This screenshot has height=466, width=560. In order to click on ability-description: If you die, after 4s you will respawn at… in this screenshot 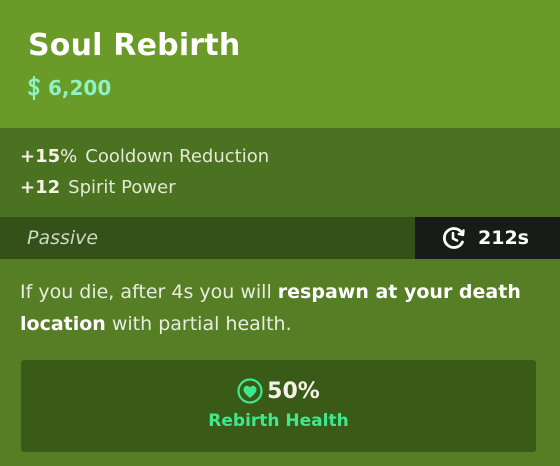, I will do `click(270, 308)`.